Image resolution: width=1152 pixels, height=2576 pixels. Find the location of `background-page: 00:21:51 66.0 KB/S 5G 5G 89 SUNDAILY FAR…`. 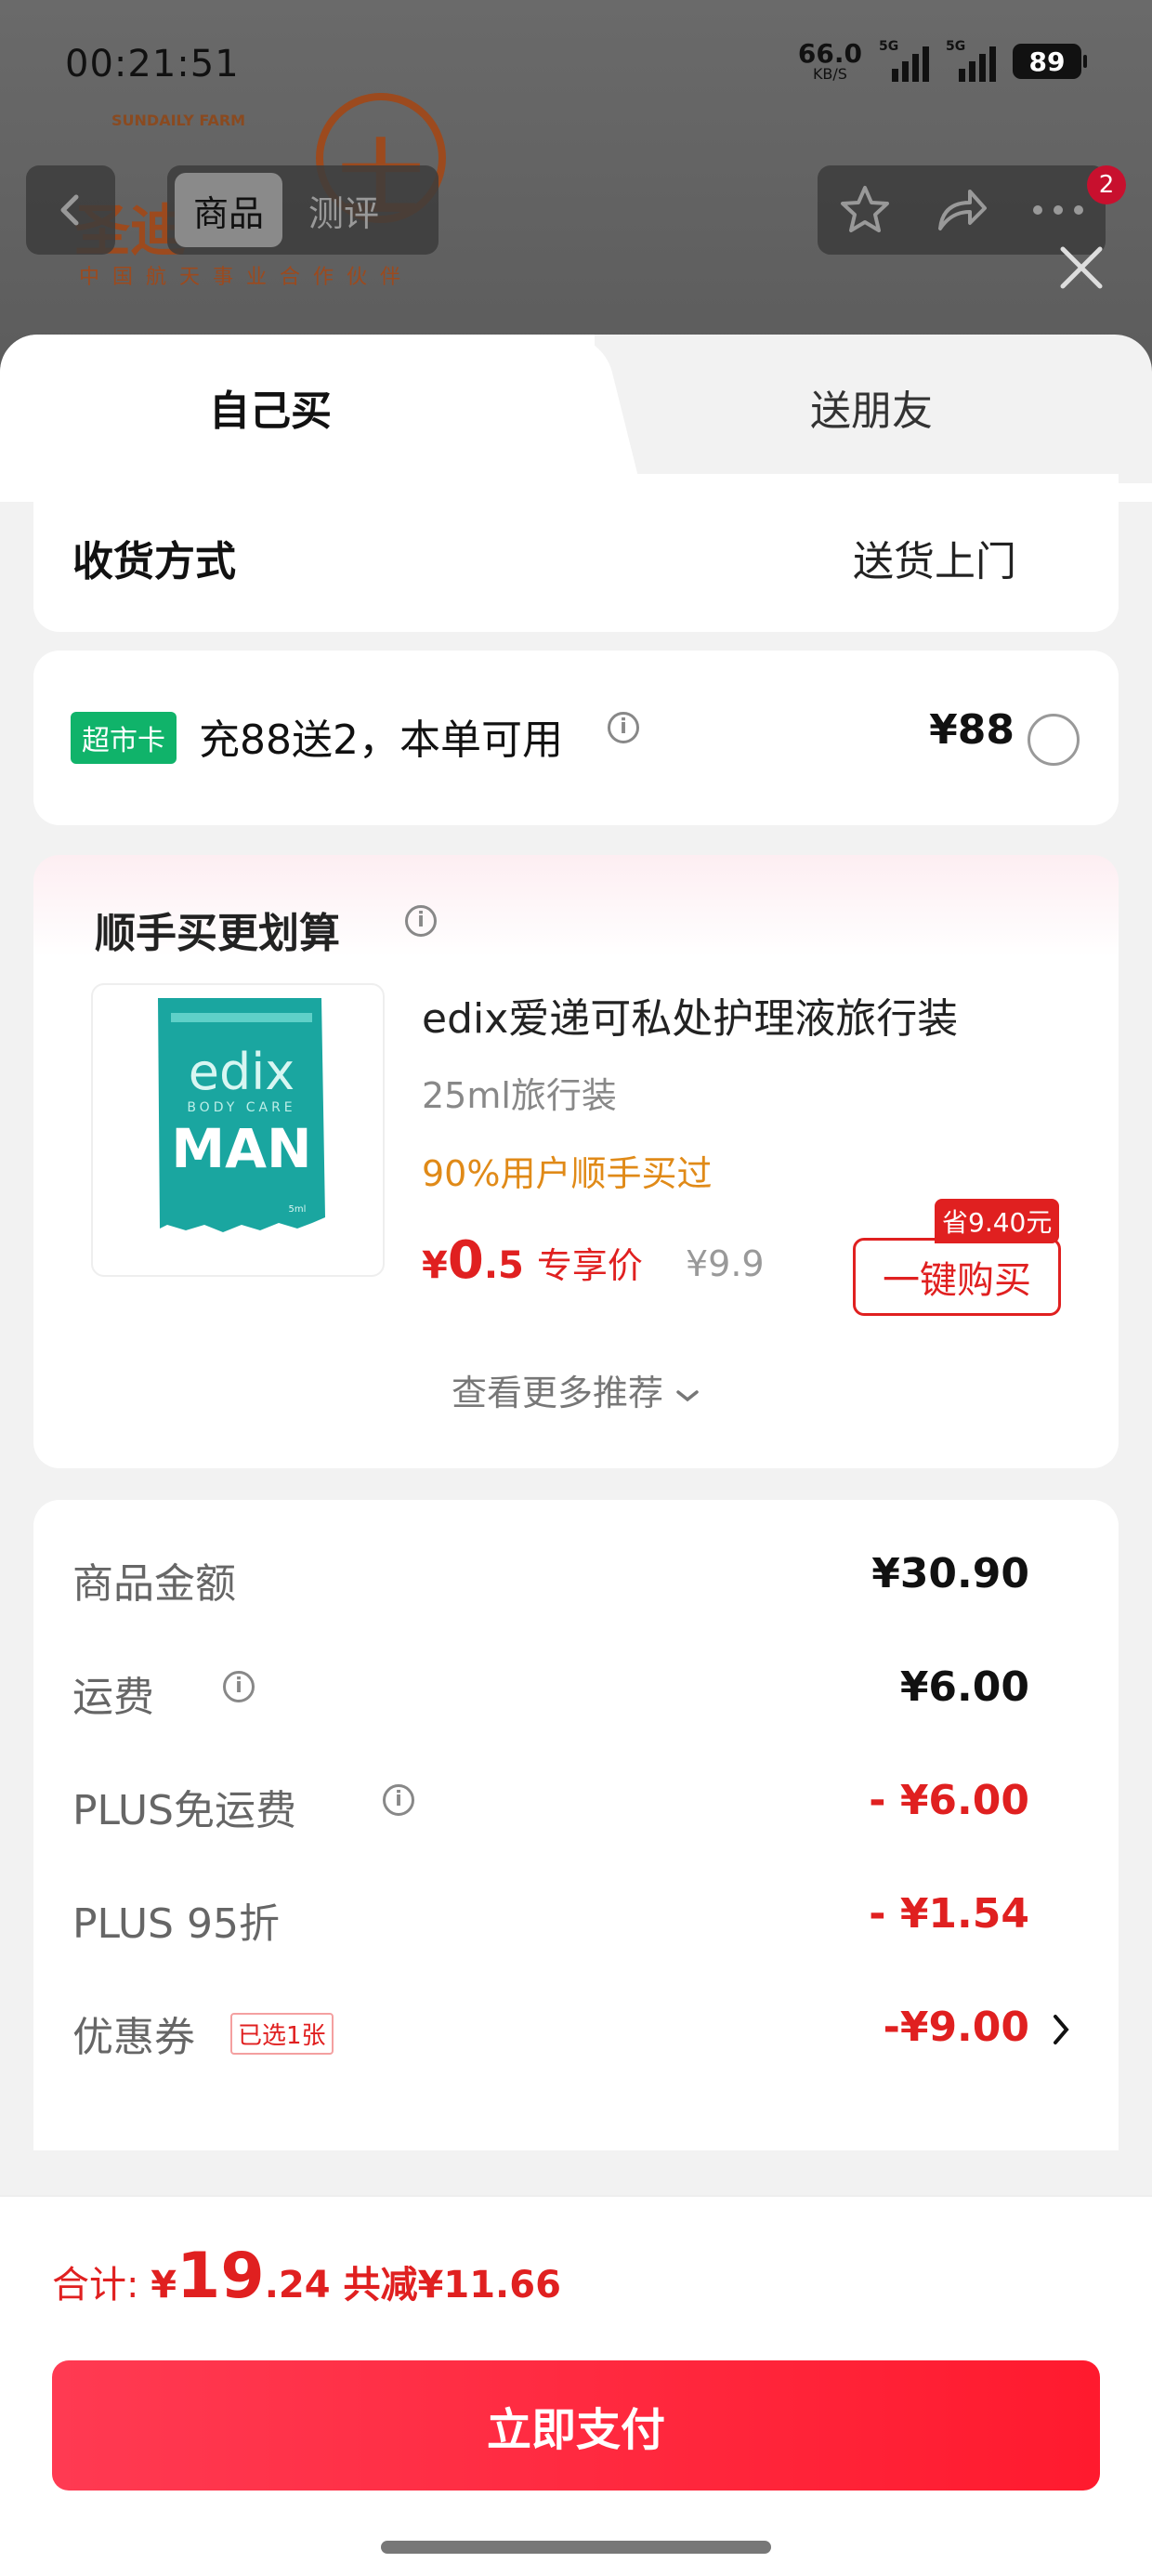

background-page: 00:21:51 66.0 KB/S 5G 5G 89 SUNDAILY FAR… is located at coordinates (576, 186).